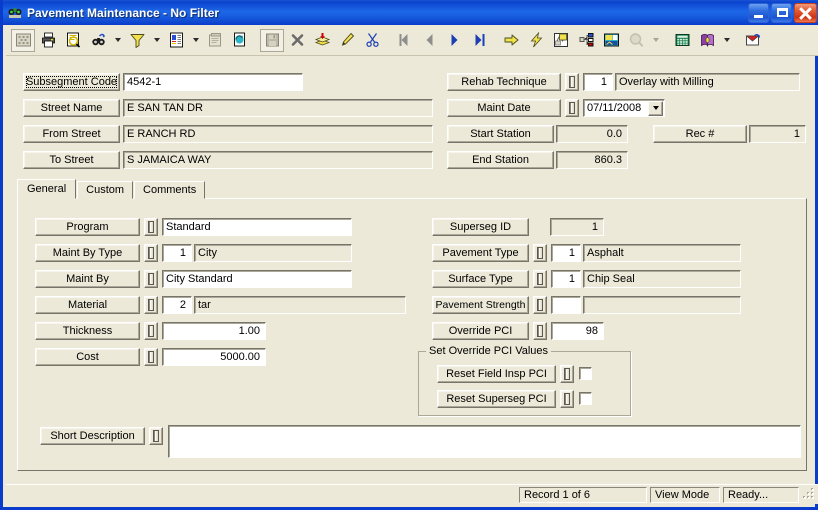 This screenshot has height=510, width=818. I want to click on tree-icon, so click(586, 40).